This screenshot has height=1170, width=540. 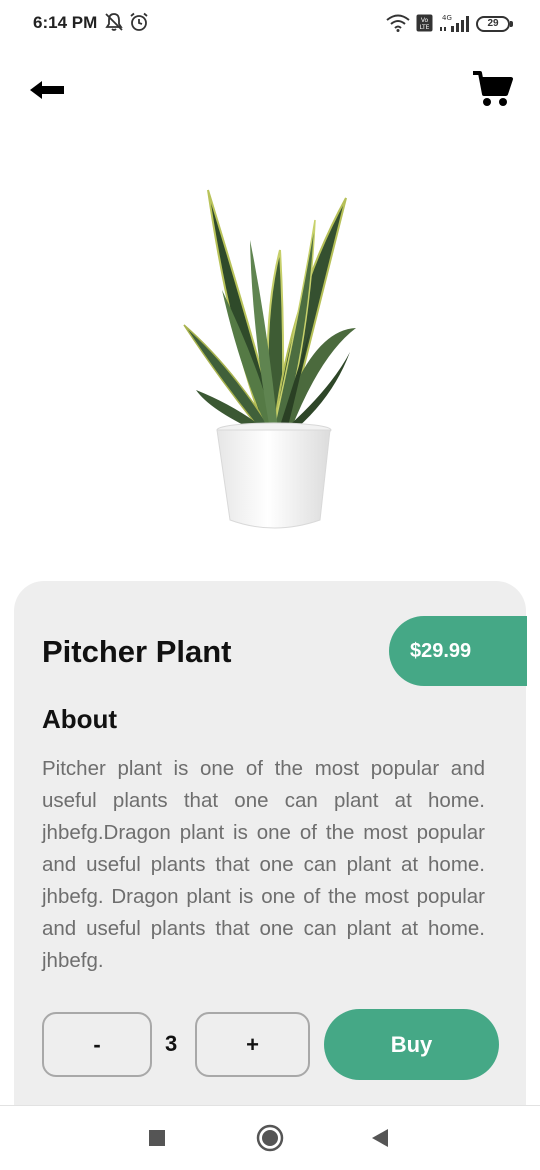 I want to click on plant-image, so click(x=269, y=359).